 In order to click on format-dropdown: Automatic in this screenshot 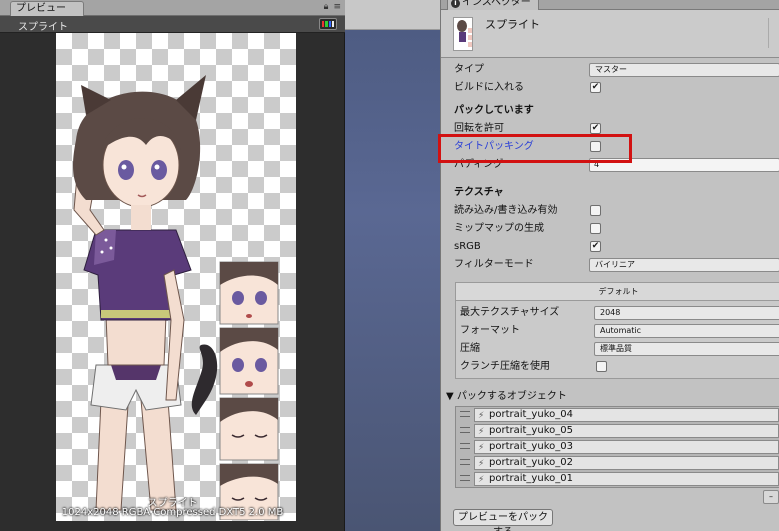, I will do `click(686, 331)`.